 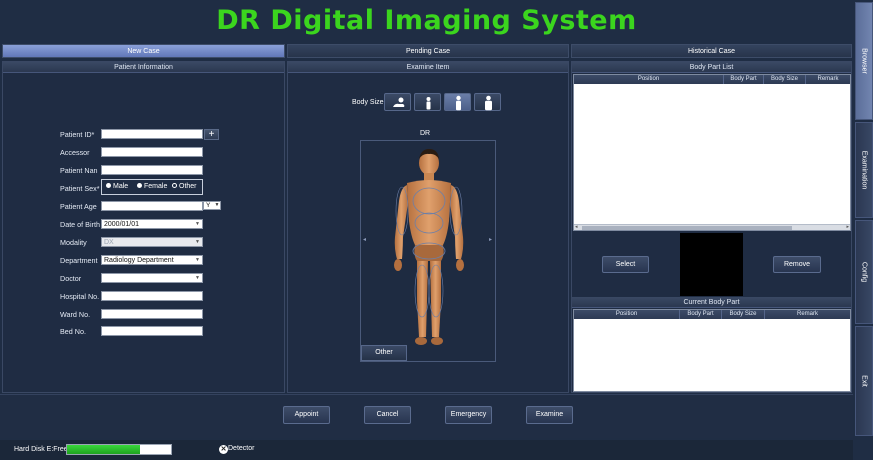 I want to click on select-button: Select, so click(x=625, y=264).